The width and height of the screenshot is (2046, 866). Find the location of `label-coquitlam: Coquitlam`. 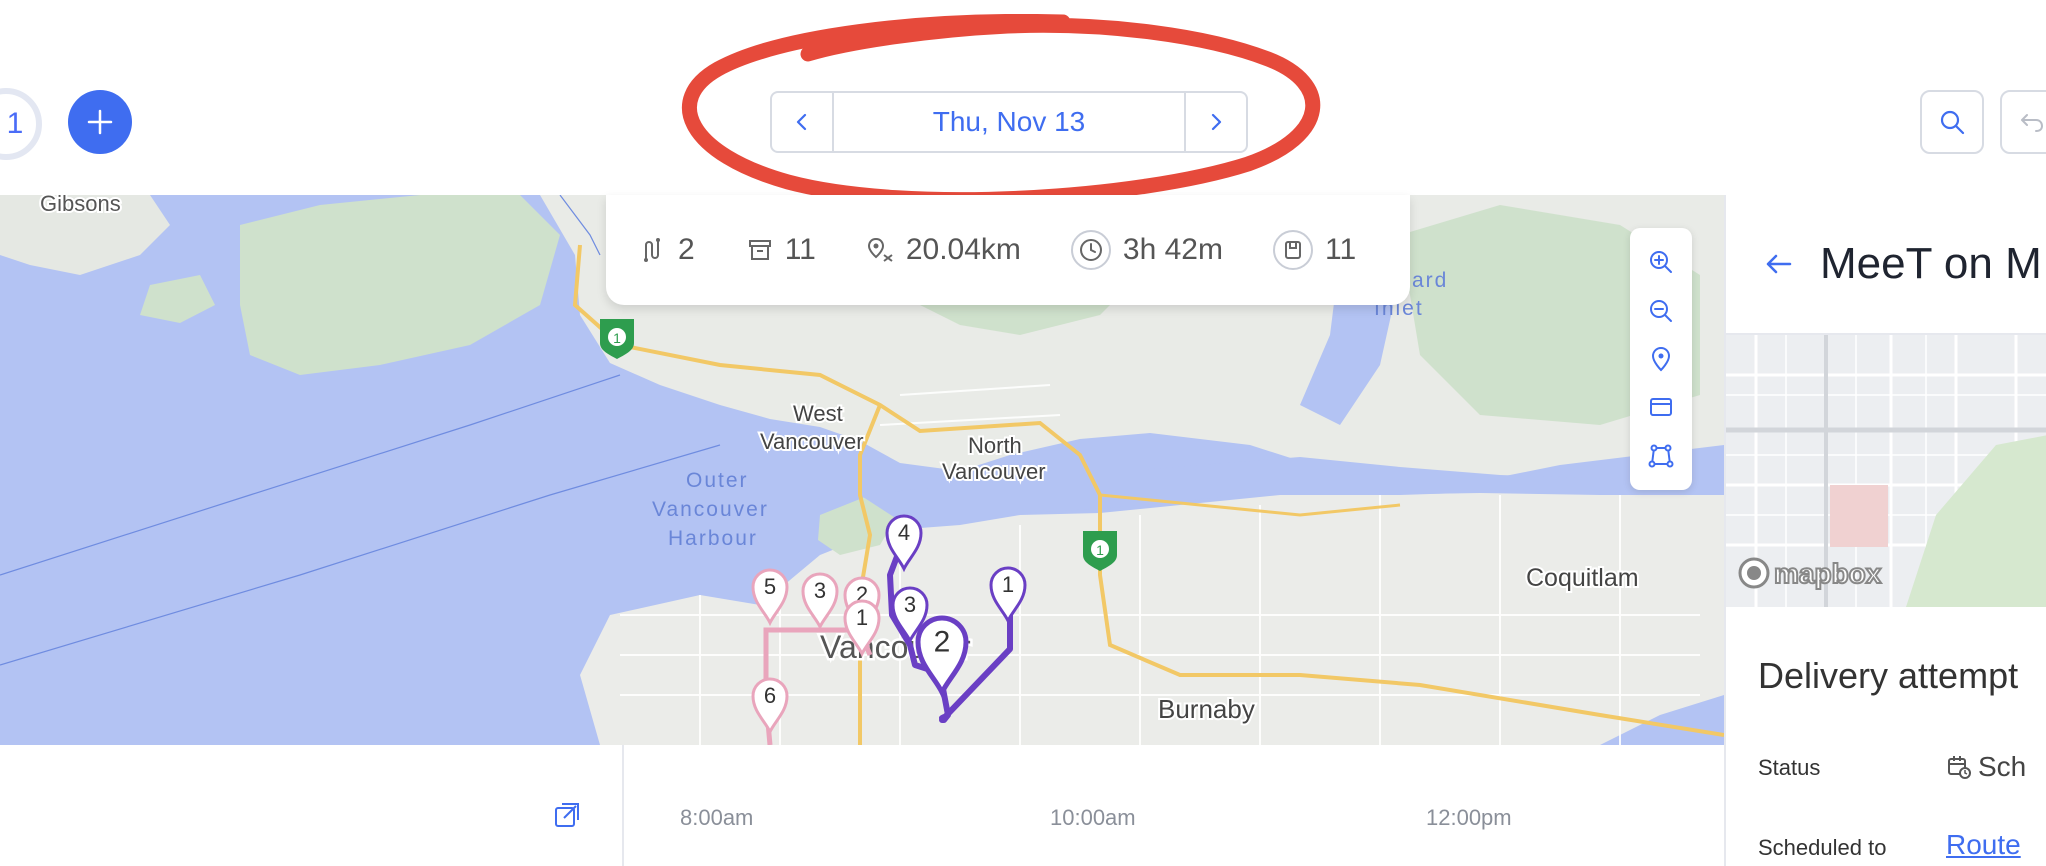

label-coquitlam: Coquitlam is located at coordinates (1582, 578).